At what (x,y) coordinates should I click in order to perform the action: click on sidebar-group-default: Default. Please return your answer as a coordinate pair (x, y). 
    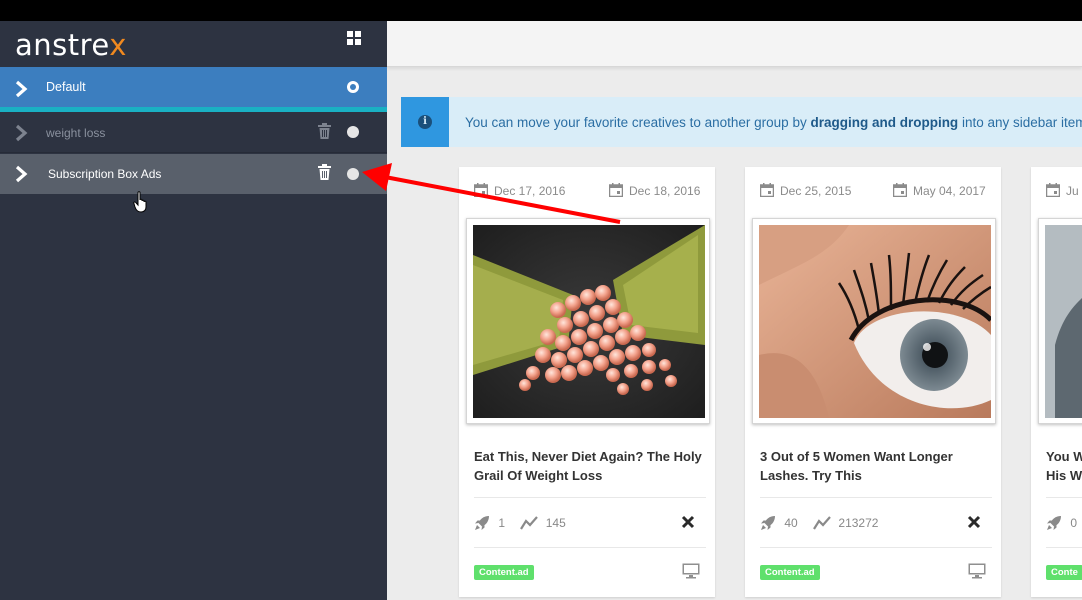
    Looking at the image, I should click on (193, 89).